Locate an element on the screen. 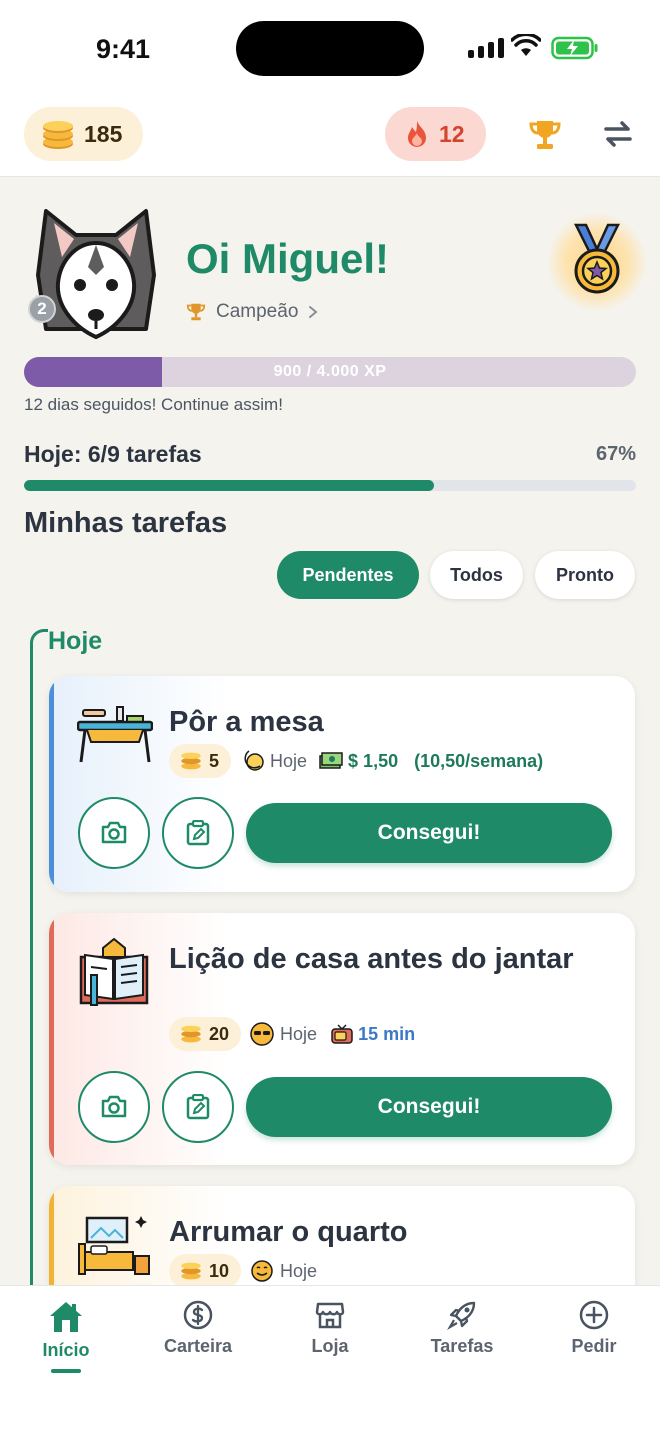  rank-link: Campeão is located at coordinates (252, 312).